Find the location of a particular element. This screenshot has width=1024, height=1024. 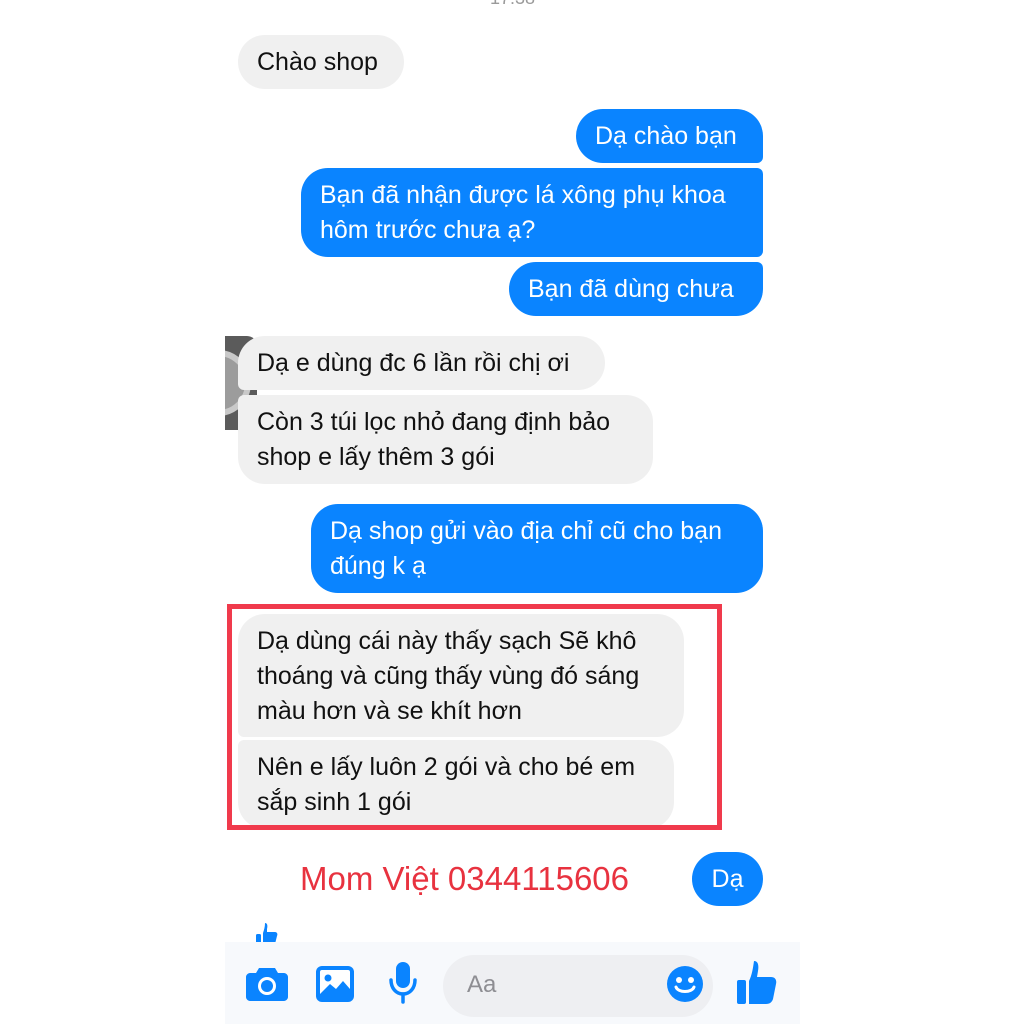

gallery-icon is located at coordinates (335, 984).